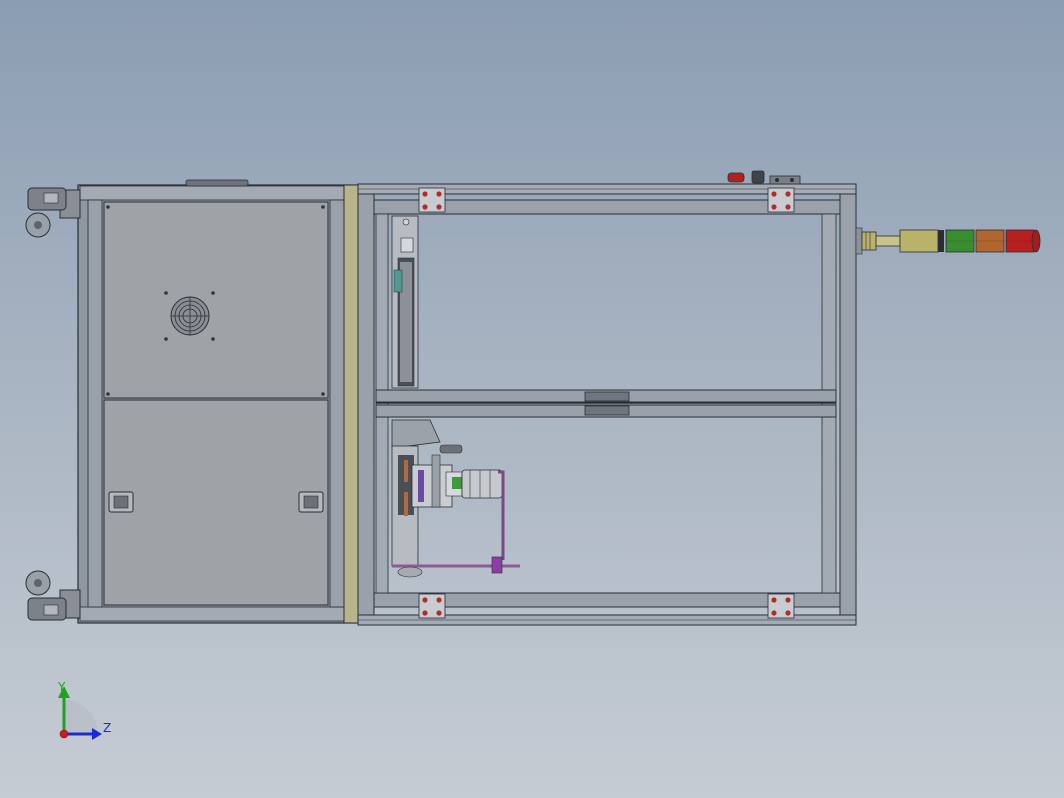 The width and height of the screenshot is (1064, 798). I want to click on y-axis-label: Y, so click(62, 687).